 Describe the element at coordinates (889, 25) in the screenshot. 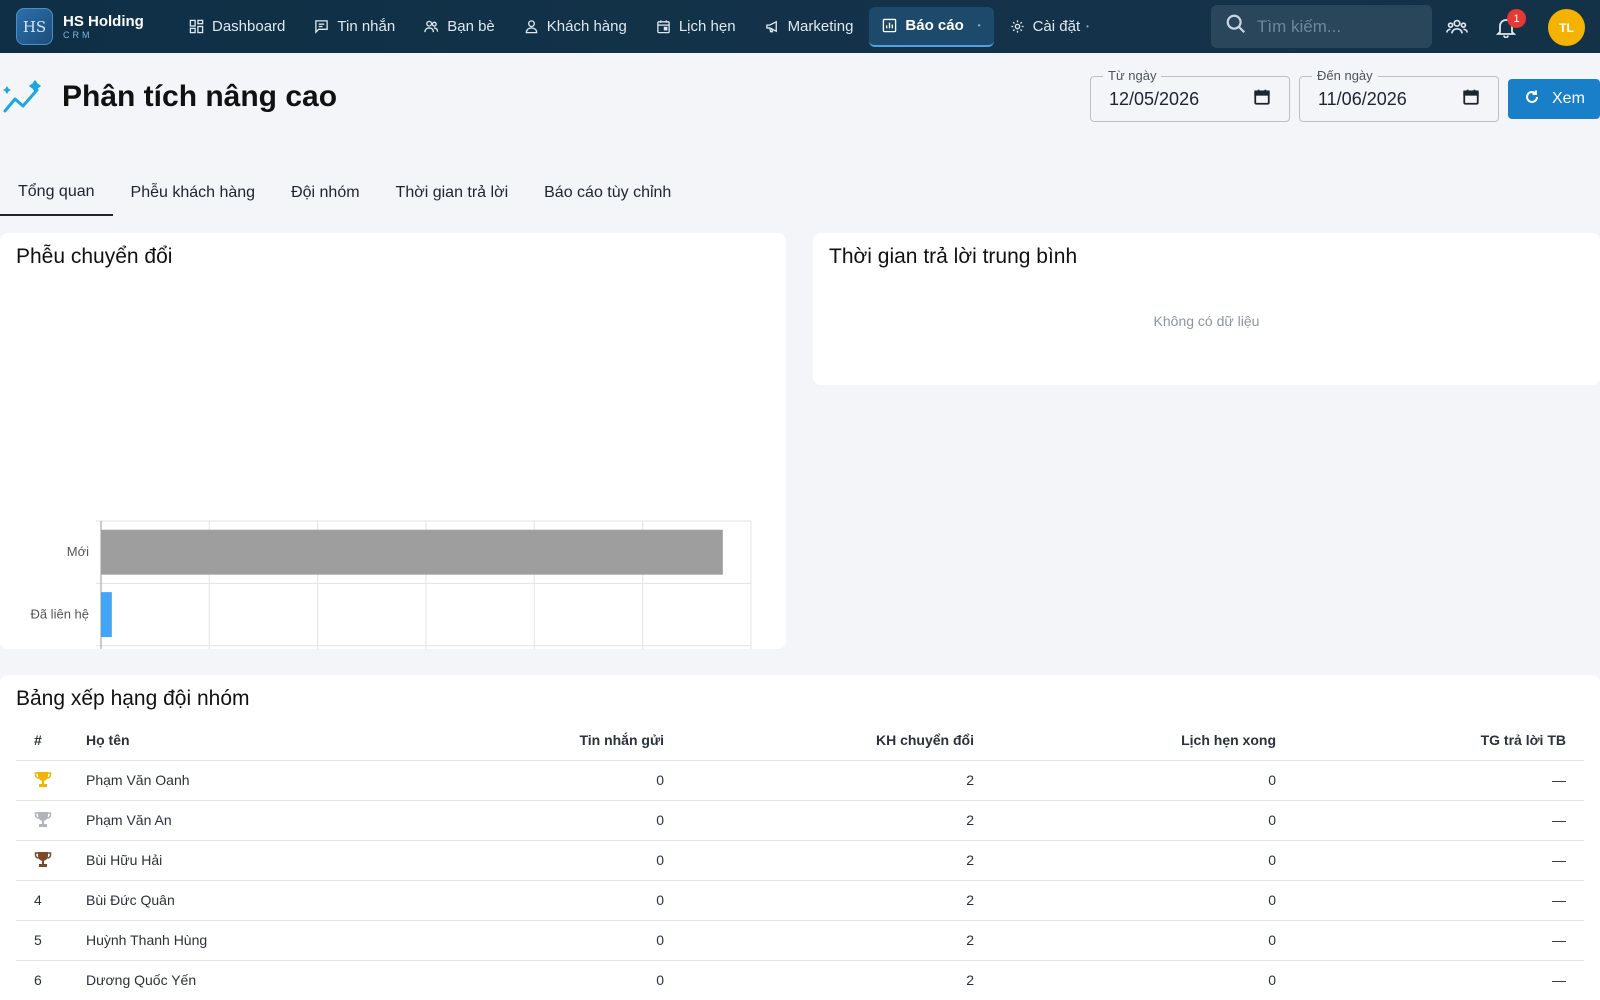

I see `report-icon` at that location.